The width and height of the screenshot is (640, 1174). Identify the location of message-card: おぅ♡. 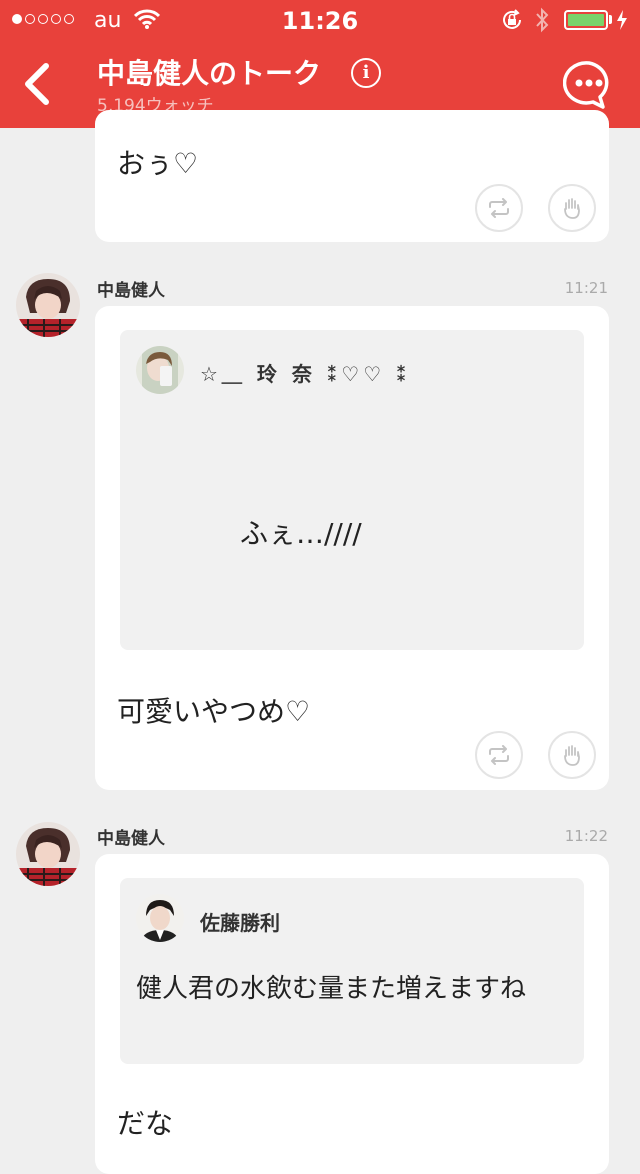
(352, 176).